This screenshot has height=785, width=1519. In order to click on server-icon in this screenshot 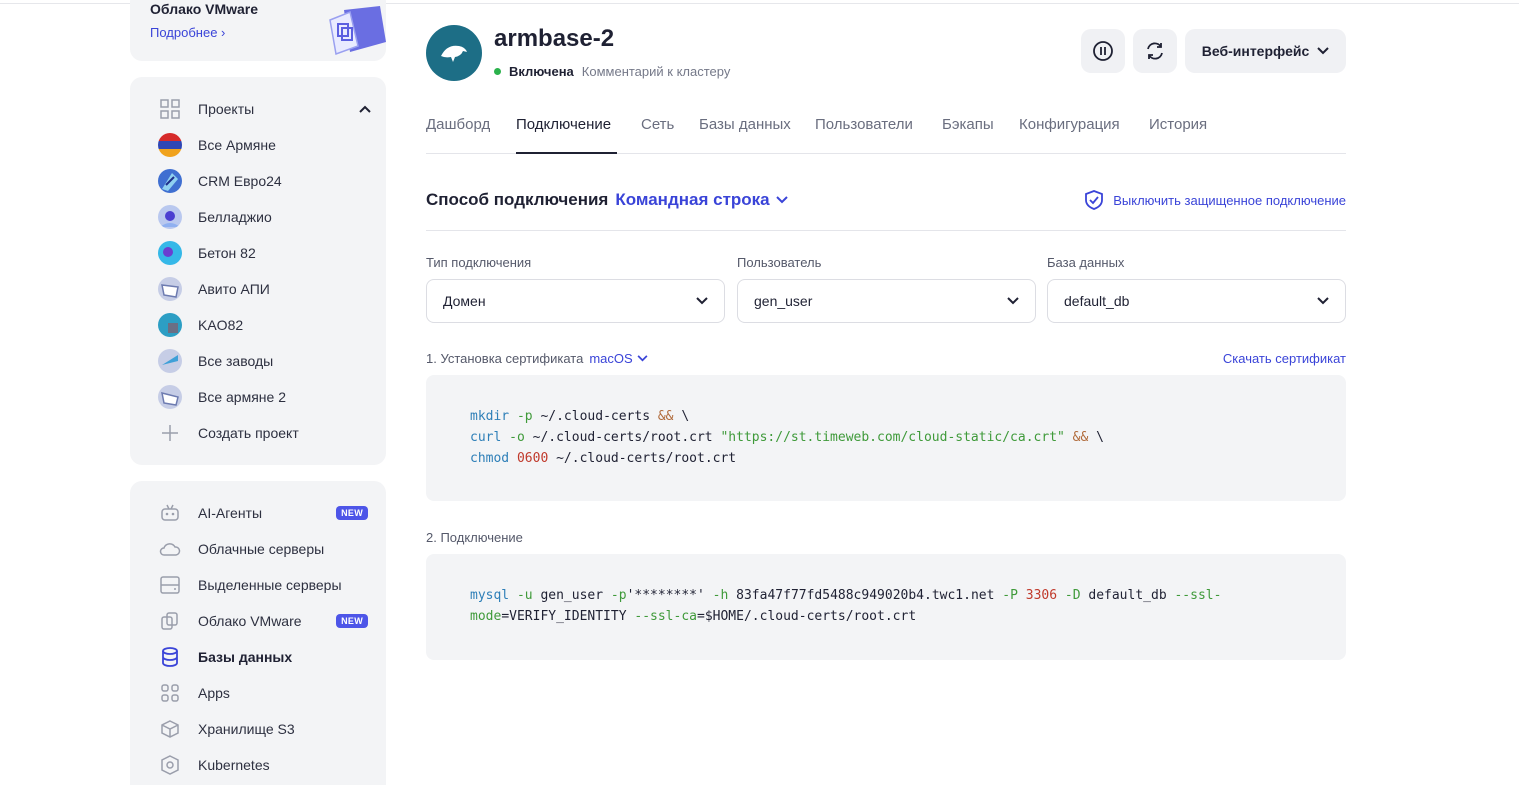, I will do `click(170, 585)`.